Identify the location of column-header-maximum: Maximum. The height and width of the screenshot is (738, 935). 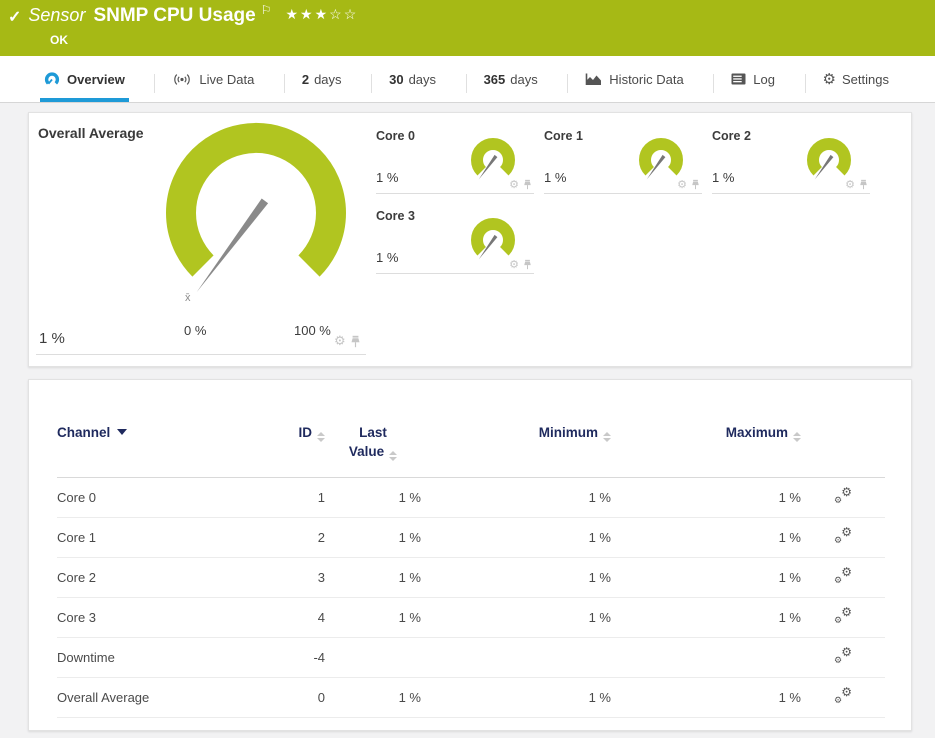
(706, 450).